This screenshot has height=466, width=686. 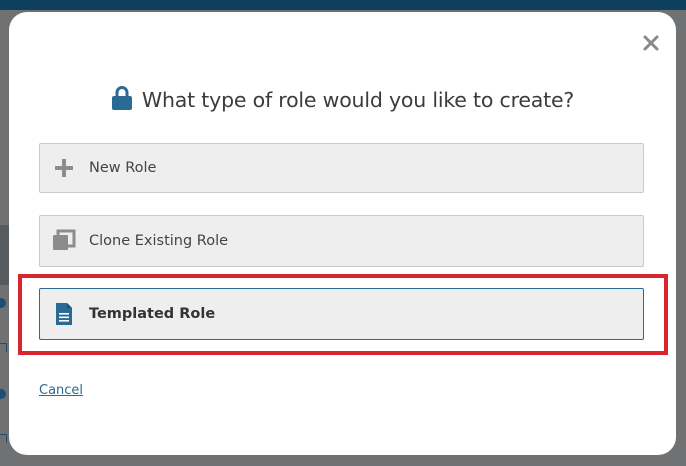 What do you see at coordinates (61, 390) in the screenshot?
I see `cancel-link: Cancel` at bounding box center [61, 390].